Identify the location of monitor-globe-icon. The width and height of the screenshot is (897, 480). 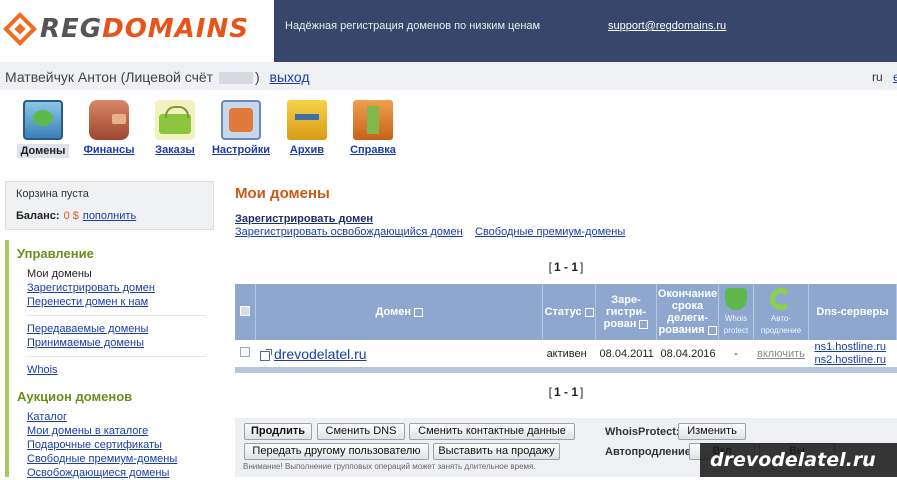
(43, 120).